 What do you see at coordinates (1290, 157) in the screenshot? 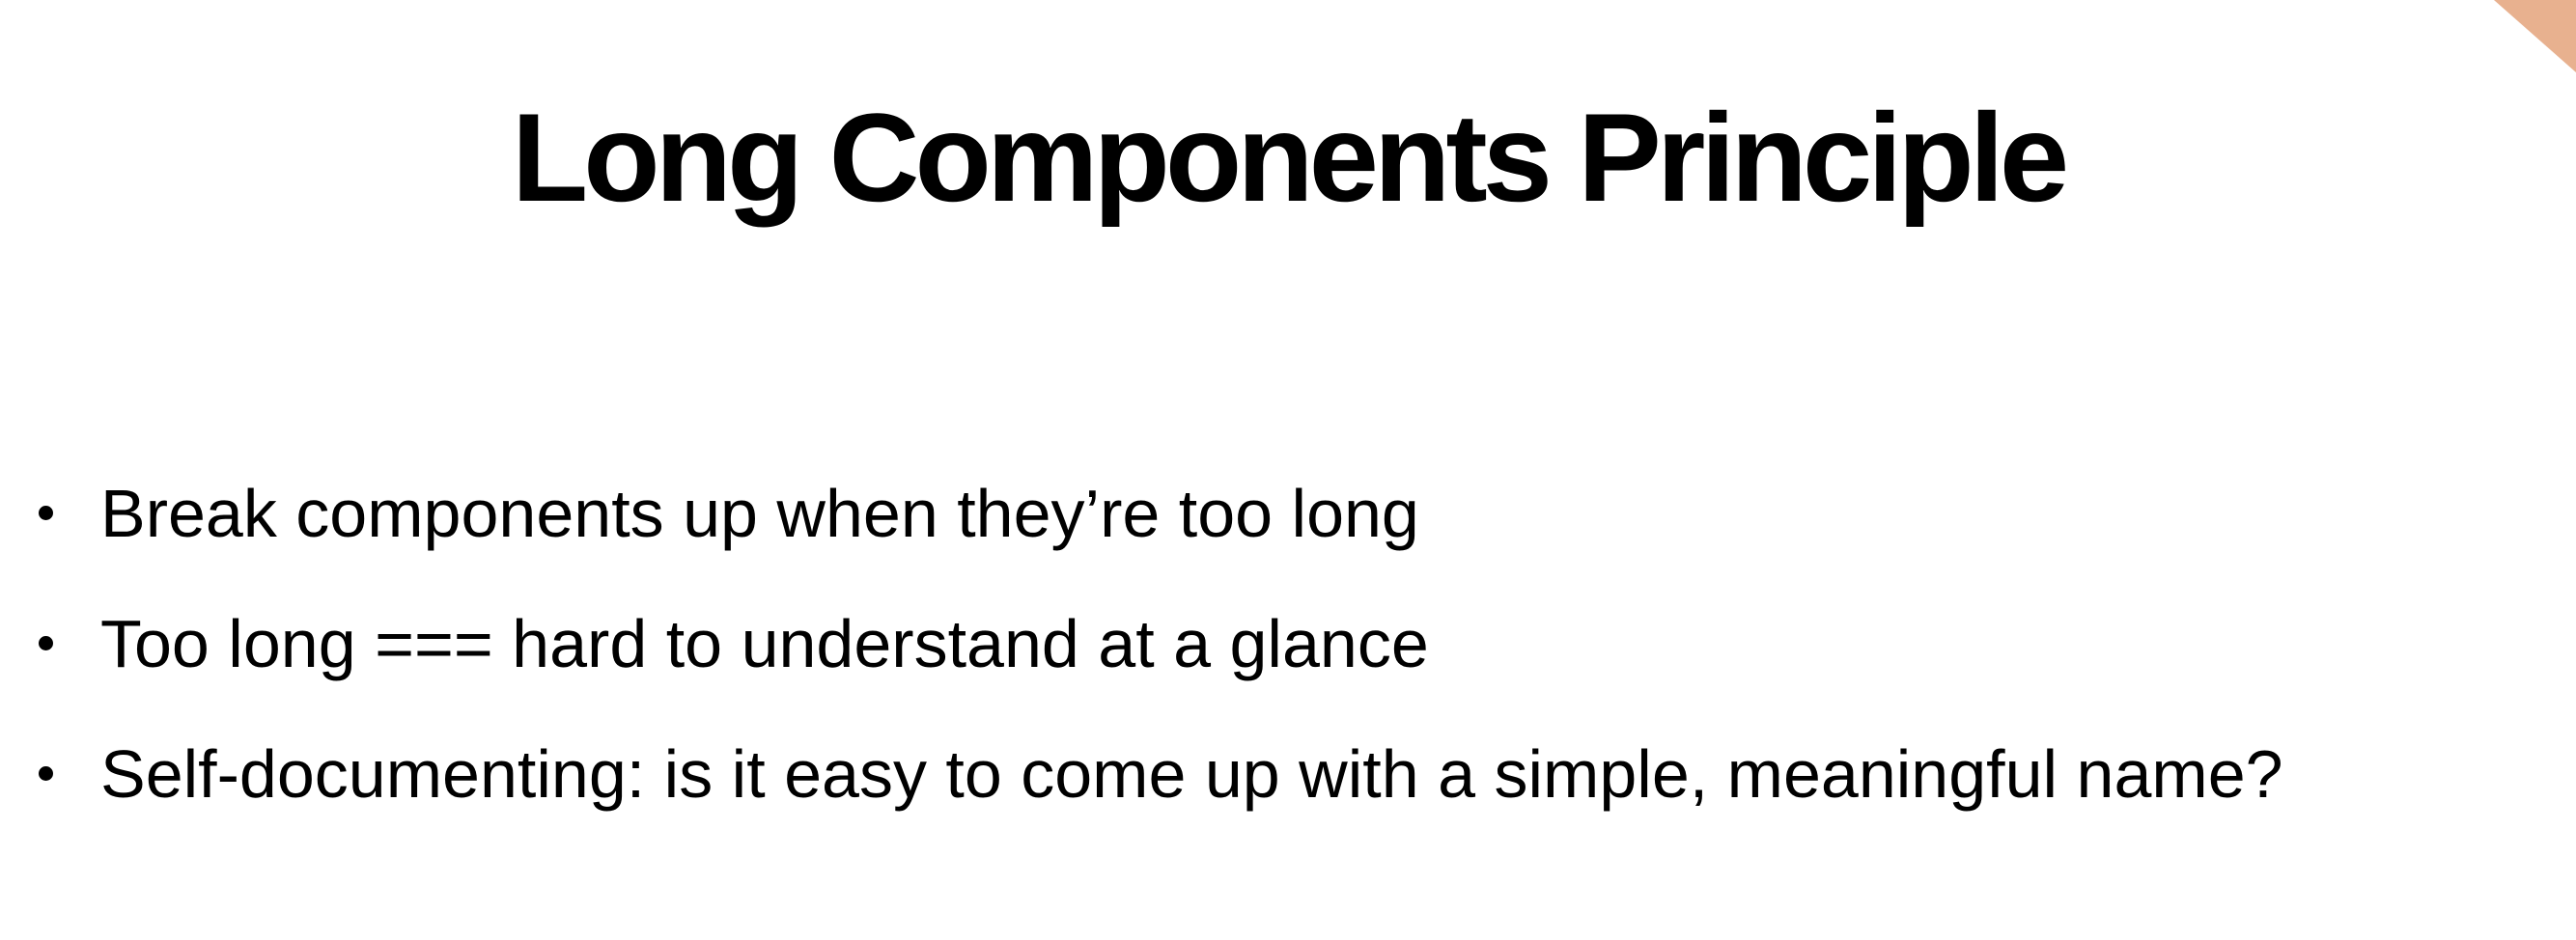
I see `slide-title: Long Components Principle` at bounding box center [1290, 157].